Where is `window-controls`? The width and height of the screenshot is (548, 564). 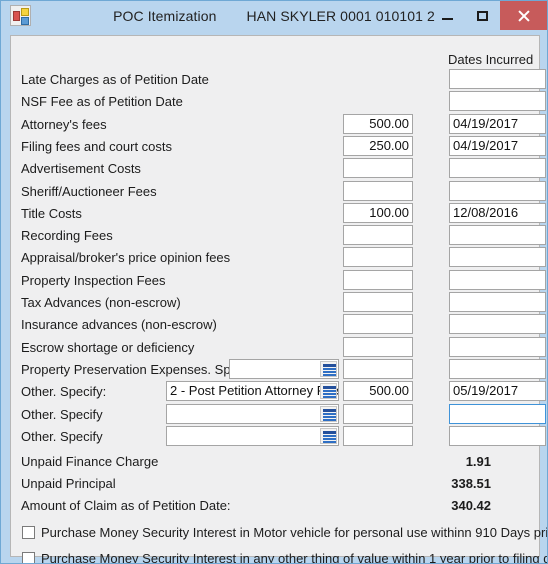
window-controls is located at coordinates (488, 15).